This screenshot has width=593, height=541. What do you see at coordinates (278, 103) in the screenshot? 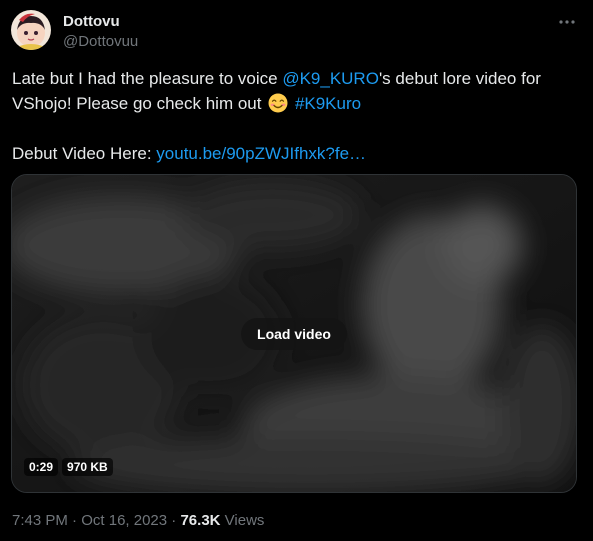
I see `smiling-face-icon` at bounding box center [278, 103].